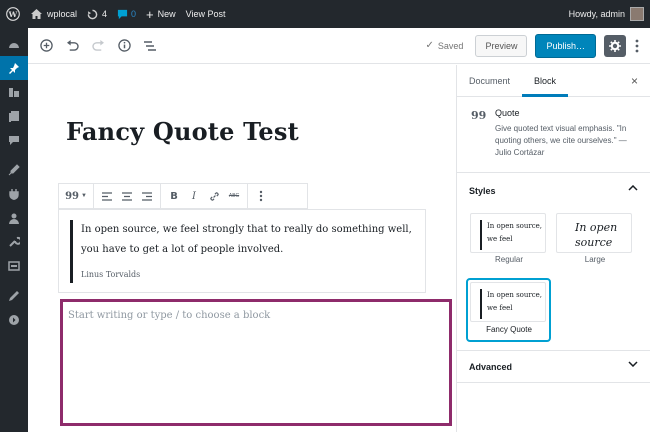 The width and height of the screenshot is (650, 432). Describe the element at coordinates (110, 274) in the screenshot. I see `quote-citation: Linus Torvalds` at that location.